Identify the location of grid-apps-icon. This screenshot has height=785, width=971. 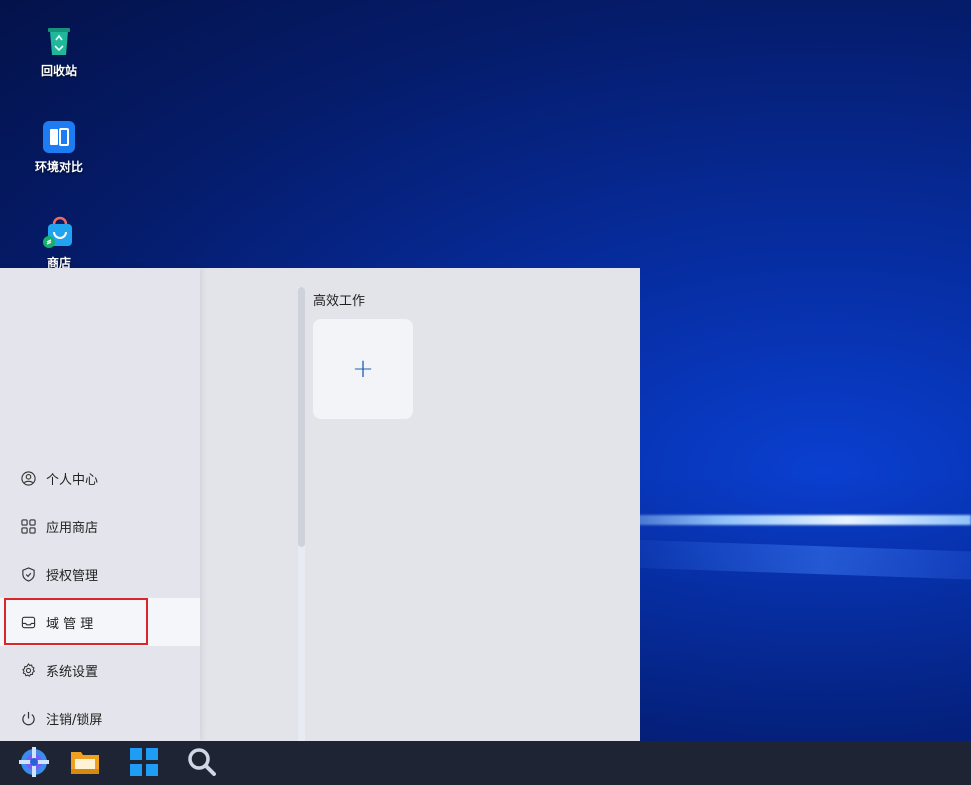
(28, 526).